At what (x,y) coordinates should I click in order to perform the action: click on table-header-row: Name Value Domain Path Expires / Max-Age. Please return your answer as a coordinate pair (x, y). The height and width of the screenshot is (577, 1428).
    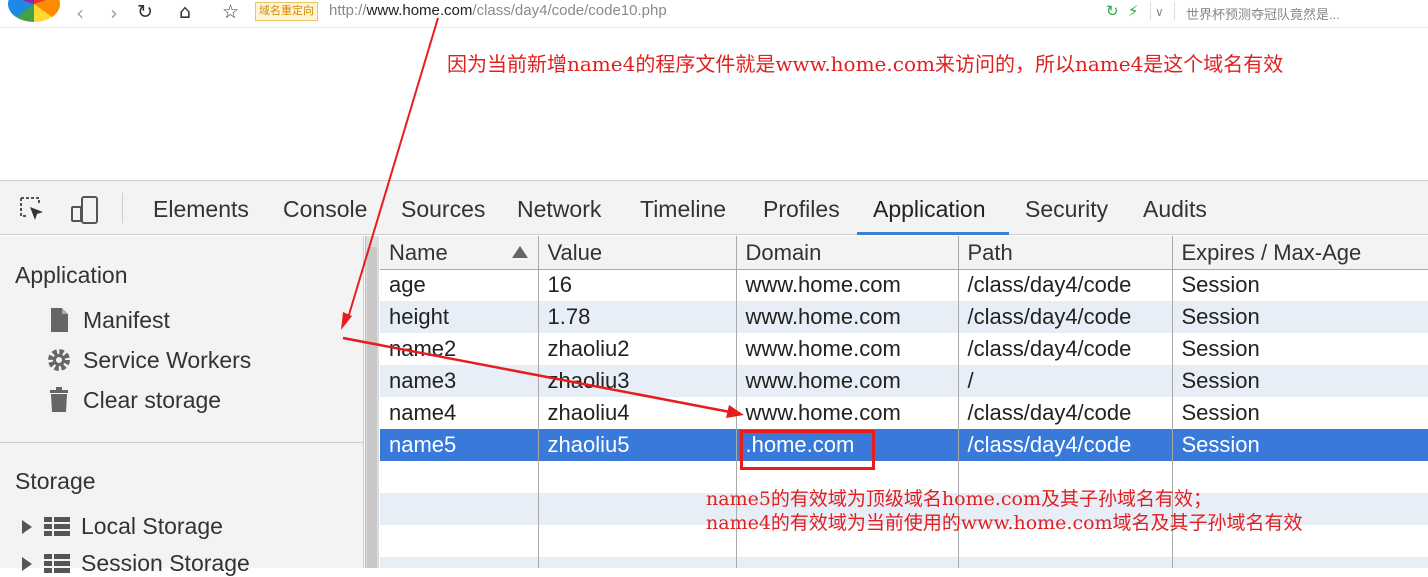
    Looking at the image, I should click on (904, 253).